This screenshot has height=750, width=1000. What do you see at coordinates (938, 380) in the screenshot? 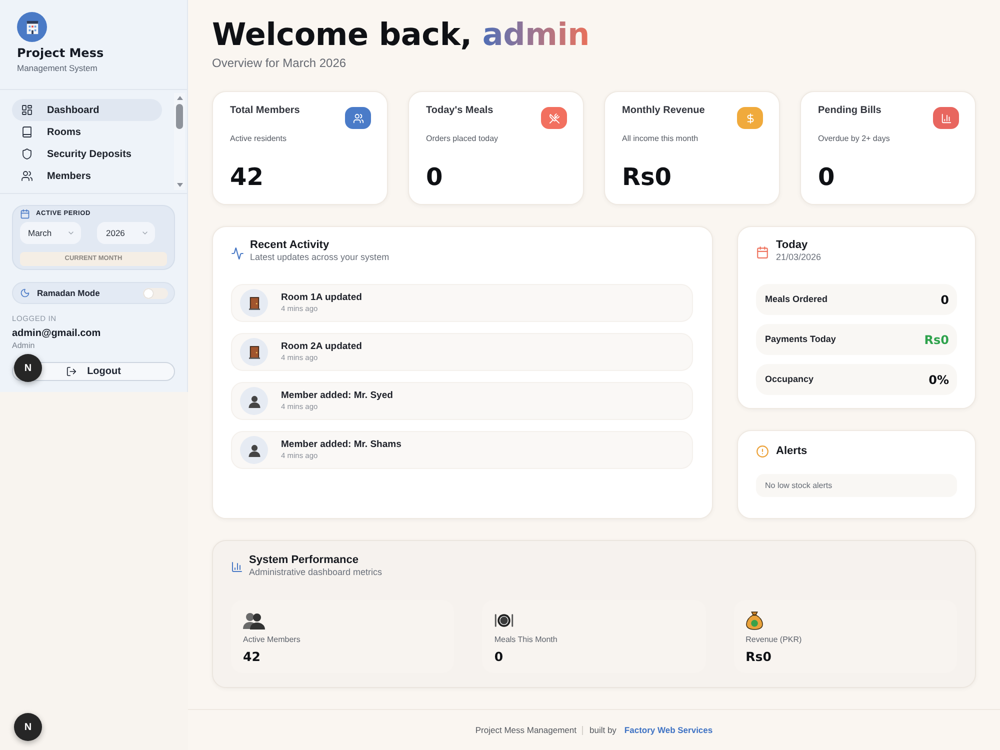
I see `summary-value: 0%` at bounding box center [938, 380].